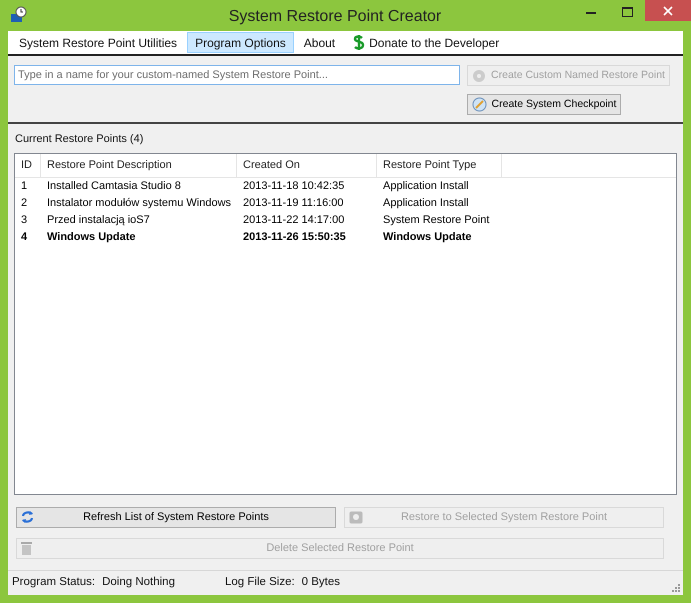 This screenshot has width=691, height=603. Describe the element at coordinates (359, 42) in the screenshot. I see `dollar-icon` at that location.